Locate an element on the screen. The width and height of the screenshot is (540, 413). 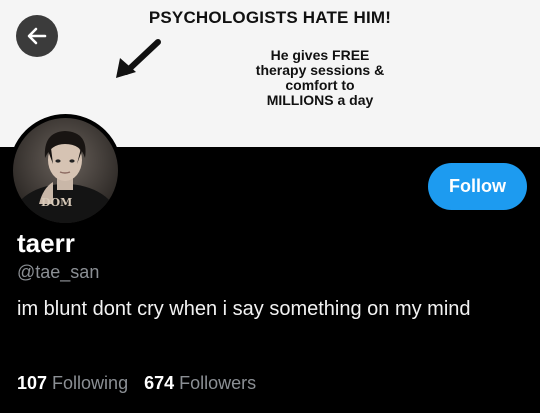
followers-link: 674 Followers is located at coordinates (200, 383).